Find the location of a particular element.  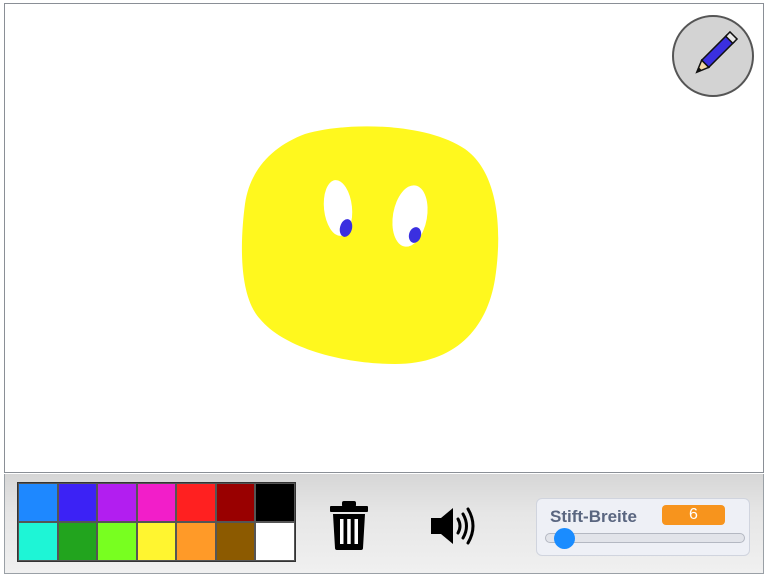

clear-button is located at coordinates (349, 525).